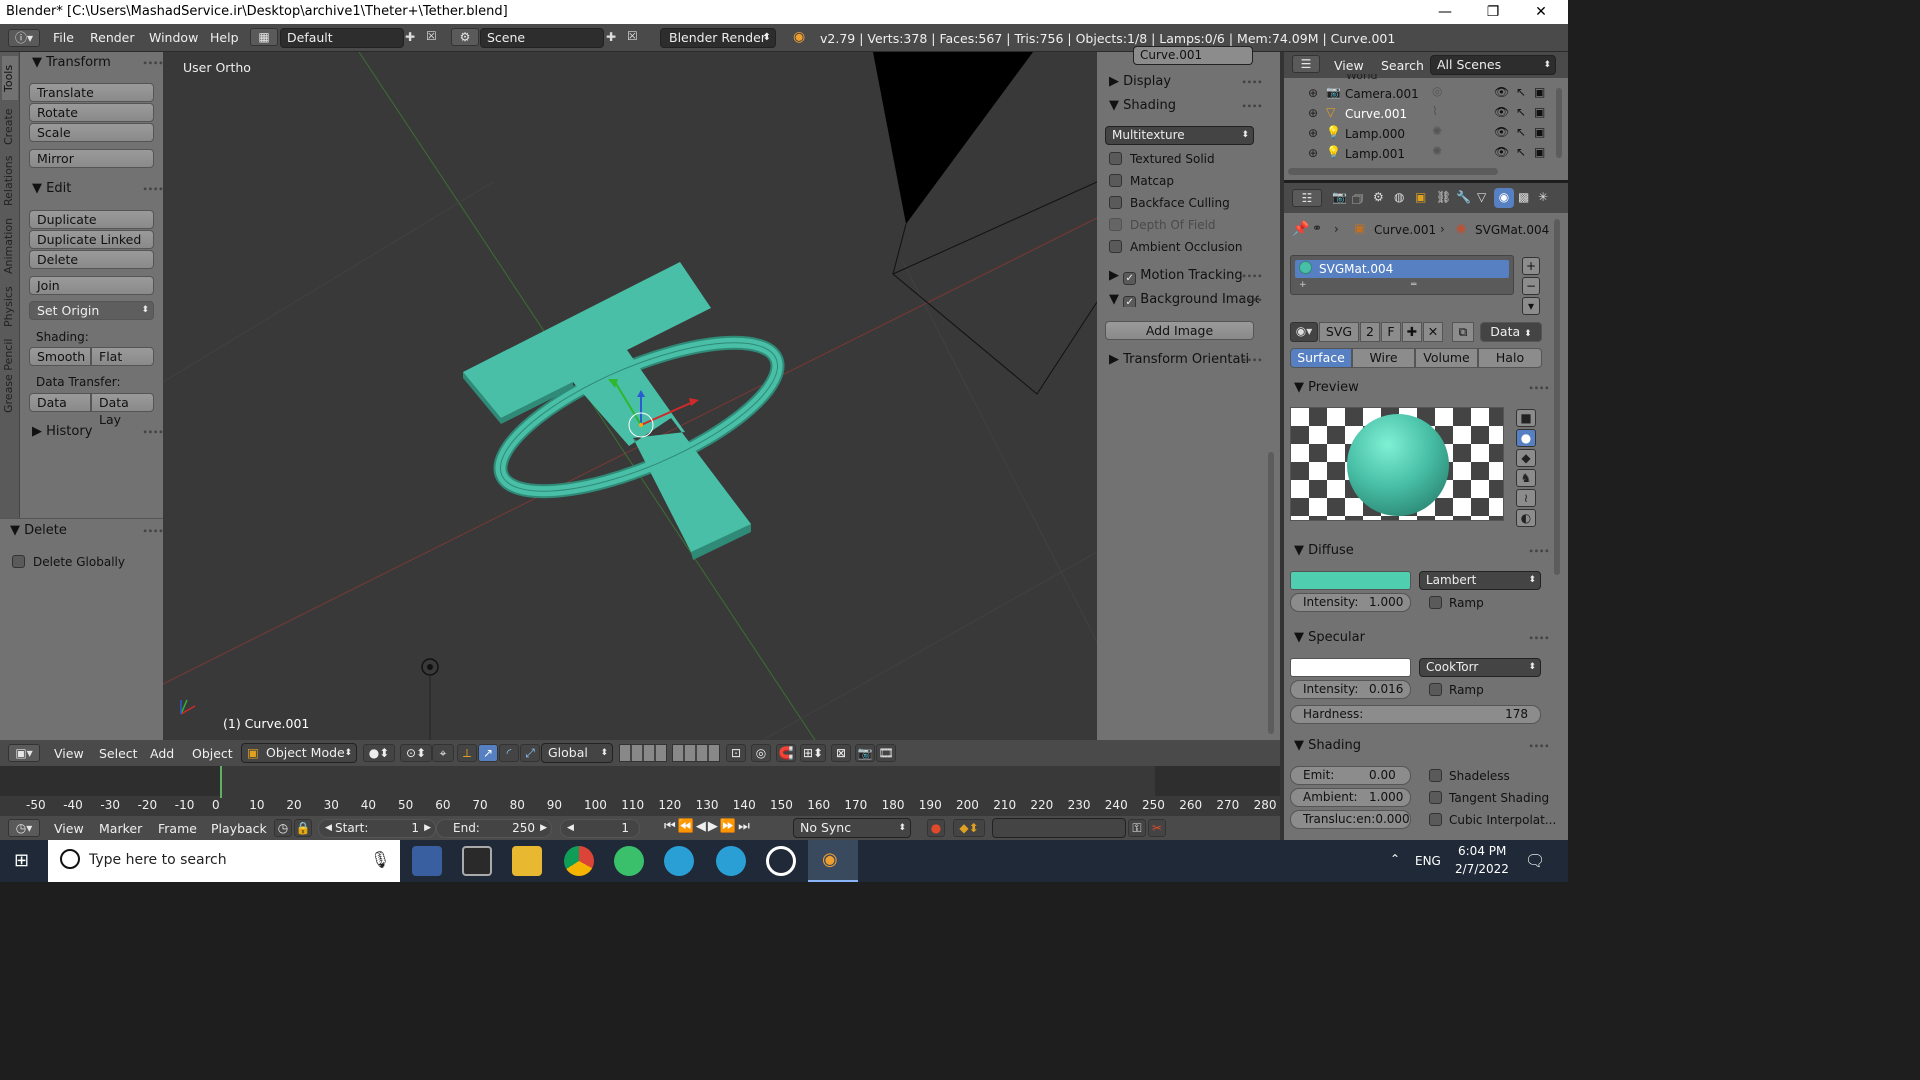 The image size is (1920, 1080). I want to click on preview-sphere-icon: ●, so click(1526, 438).